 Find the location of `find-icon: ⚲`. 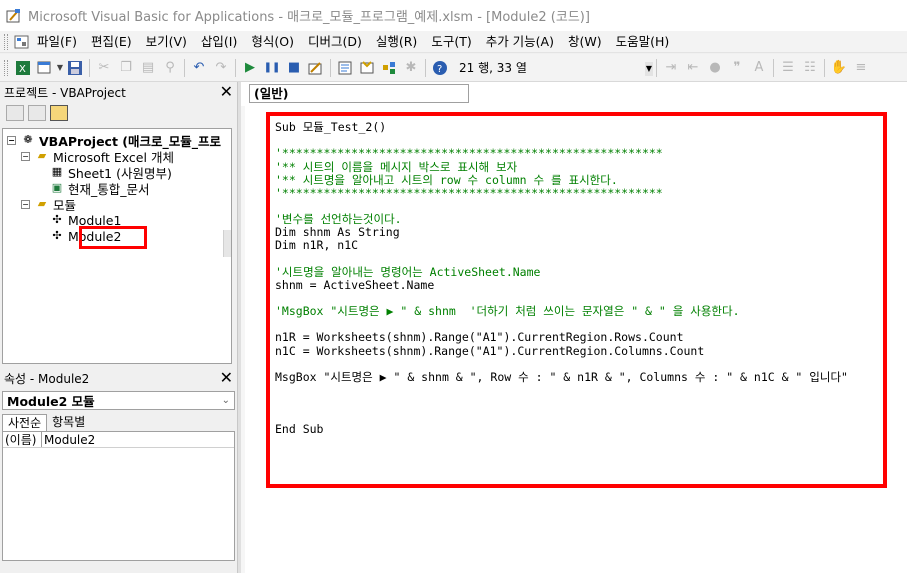

find-icon: ⚲ is located at coordinates (170, 68).